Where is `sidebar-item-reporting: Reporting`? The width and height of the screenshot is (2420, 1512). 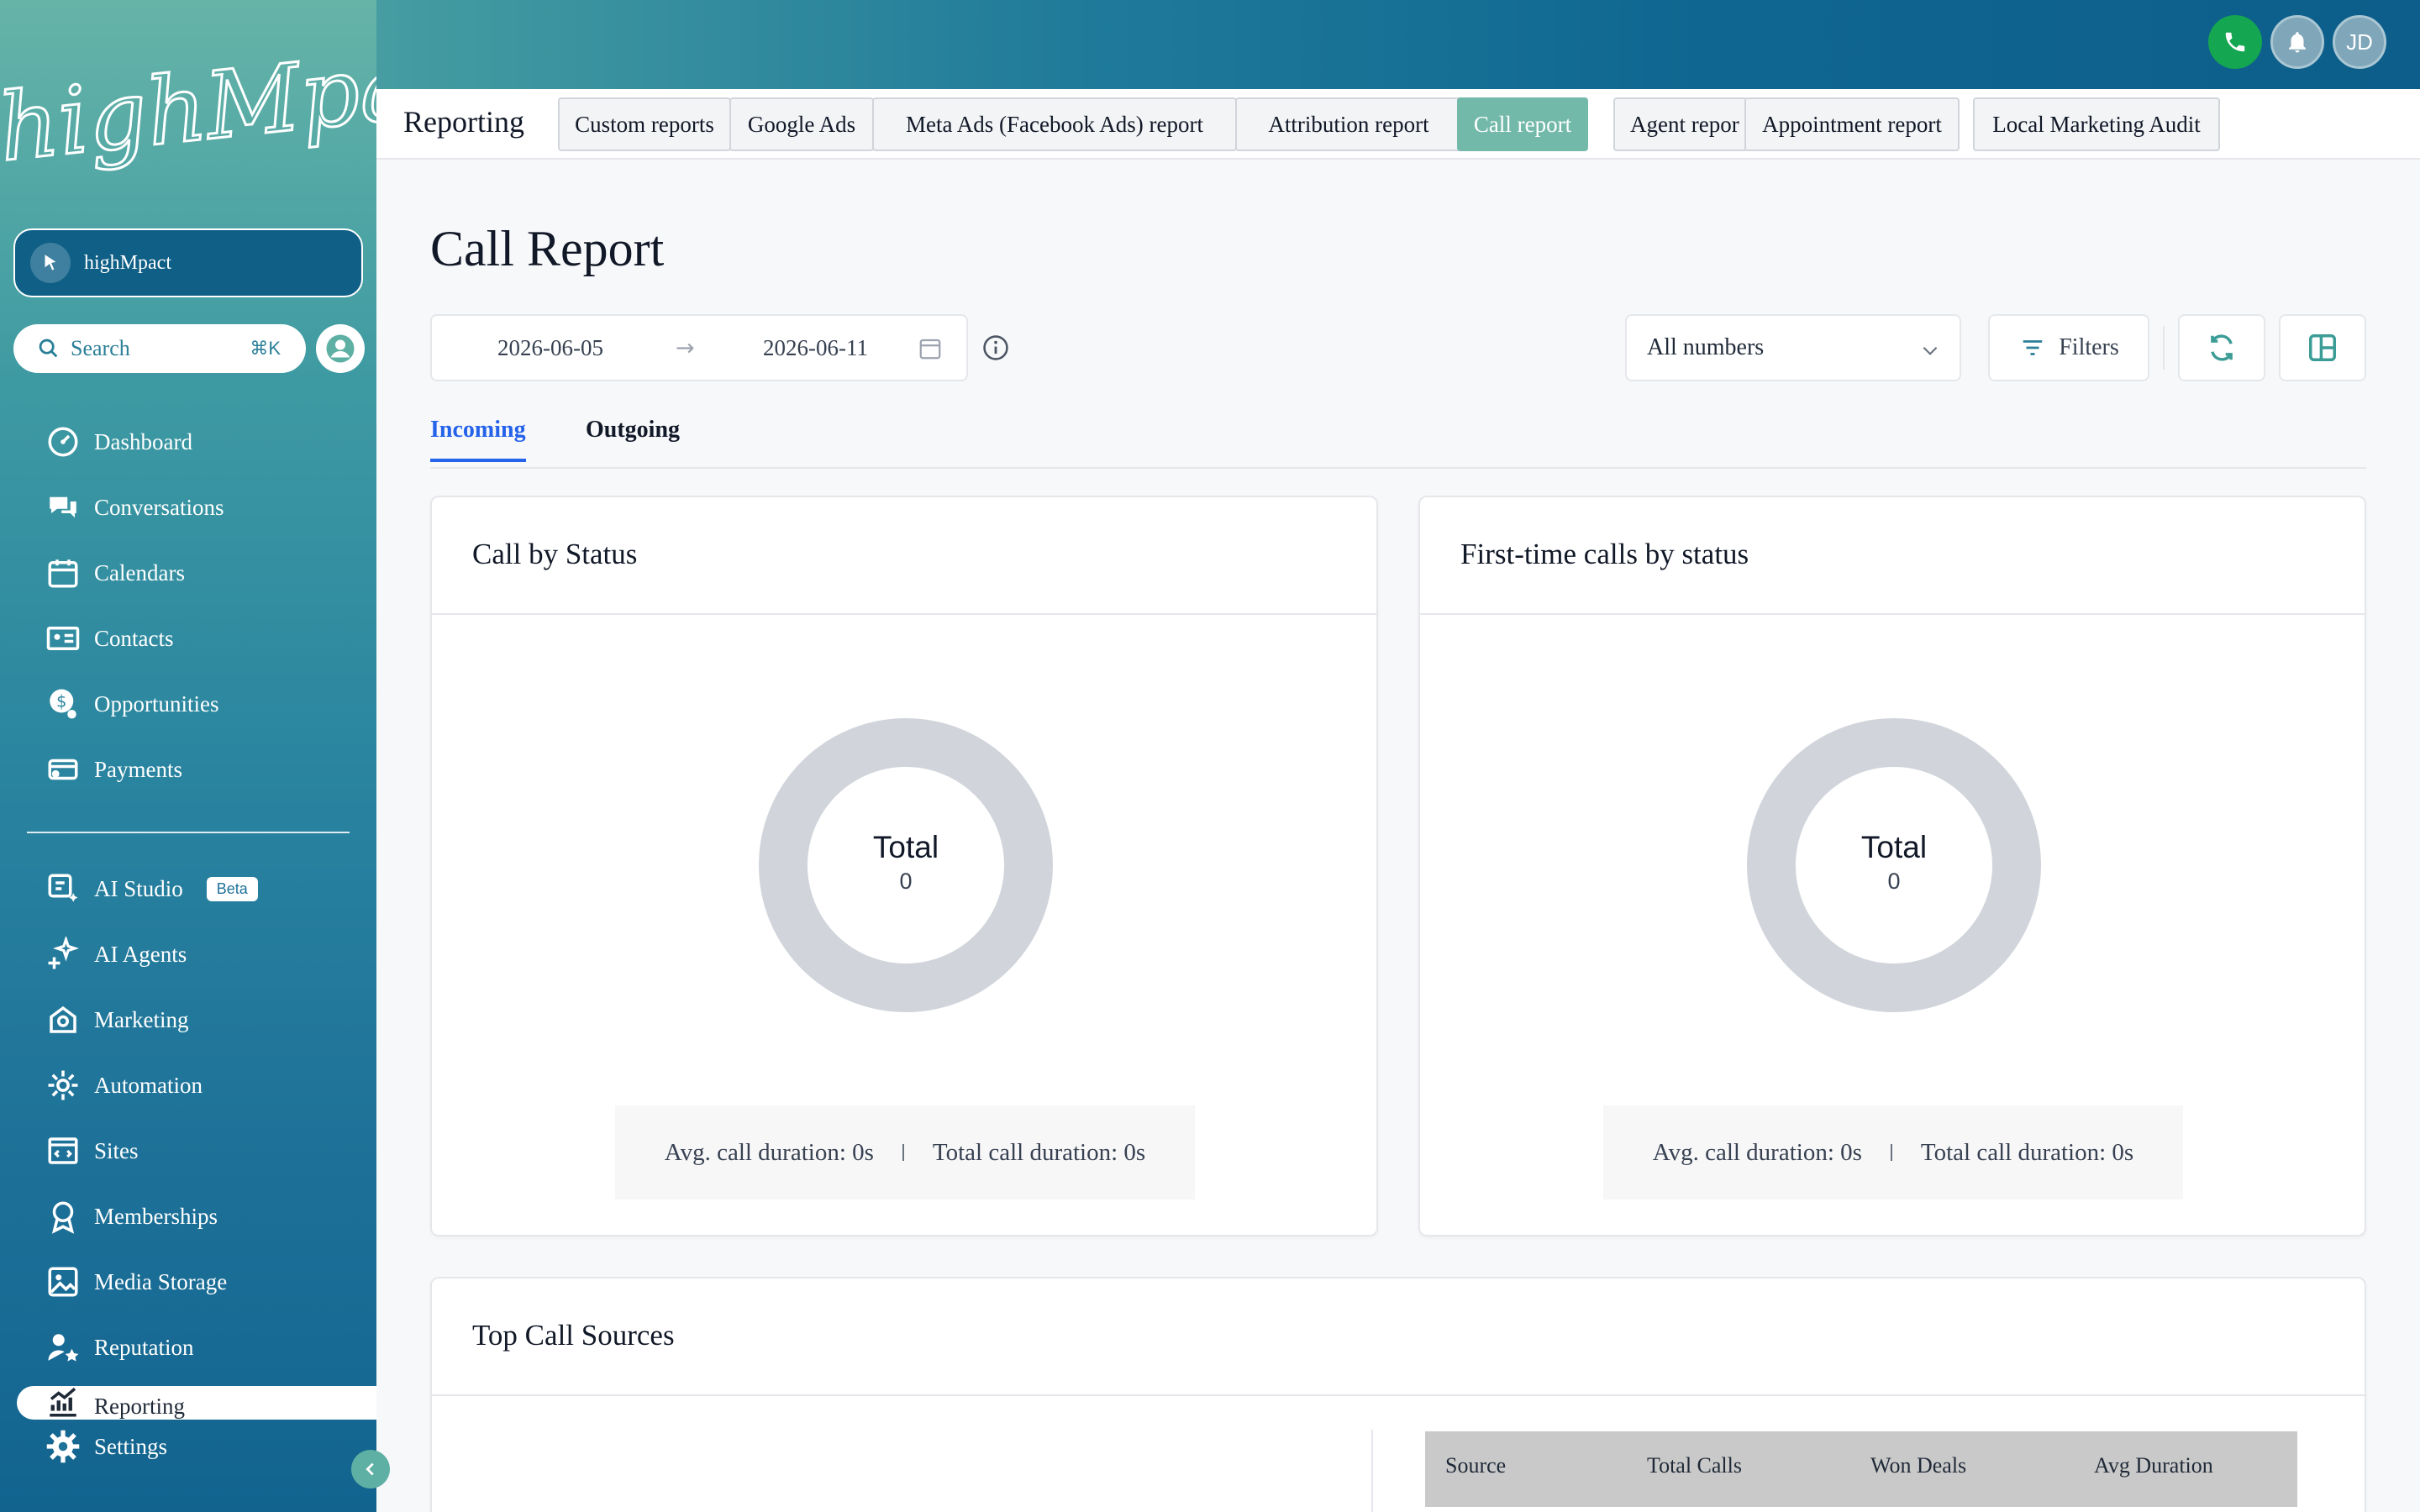 sidebar-item-reporting: Reporting is located at coordinates (196, 1403).